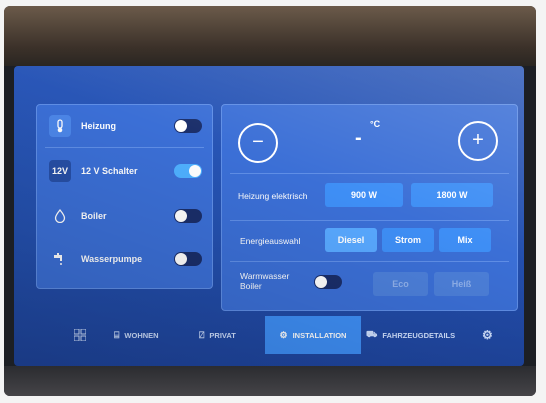 Image resolution: width=546 pixels, height=403 pixels. What do you see at coordinates (202, 334) in the screenshot?
I see `privacy-icon: ⍁` at bounding box center [202, 334].